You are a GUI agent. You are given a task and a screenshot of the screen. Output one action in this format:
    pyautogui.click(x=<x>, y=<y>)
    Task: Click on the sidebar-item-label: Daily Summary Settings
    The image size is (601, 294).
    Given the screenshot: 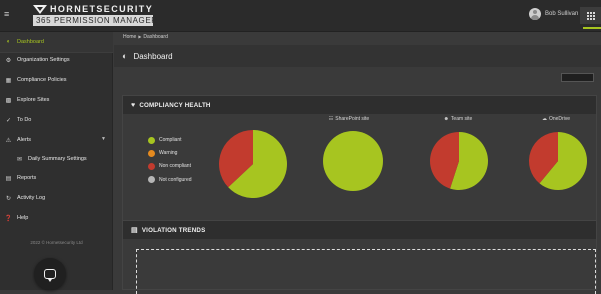 What is the action you would take?
    pyautogui.click(x=57, y=159)
    